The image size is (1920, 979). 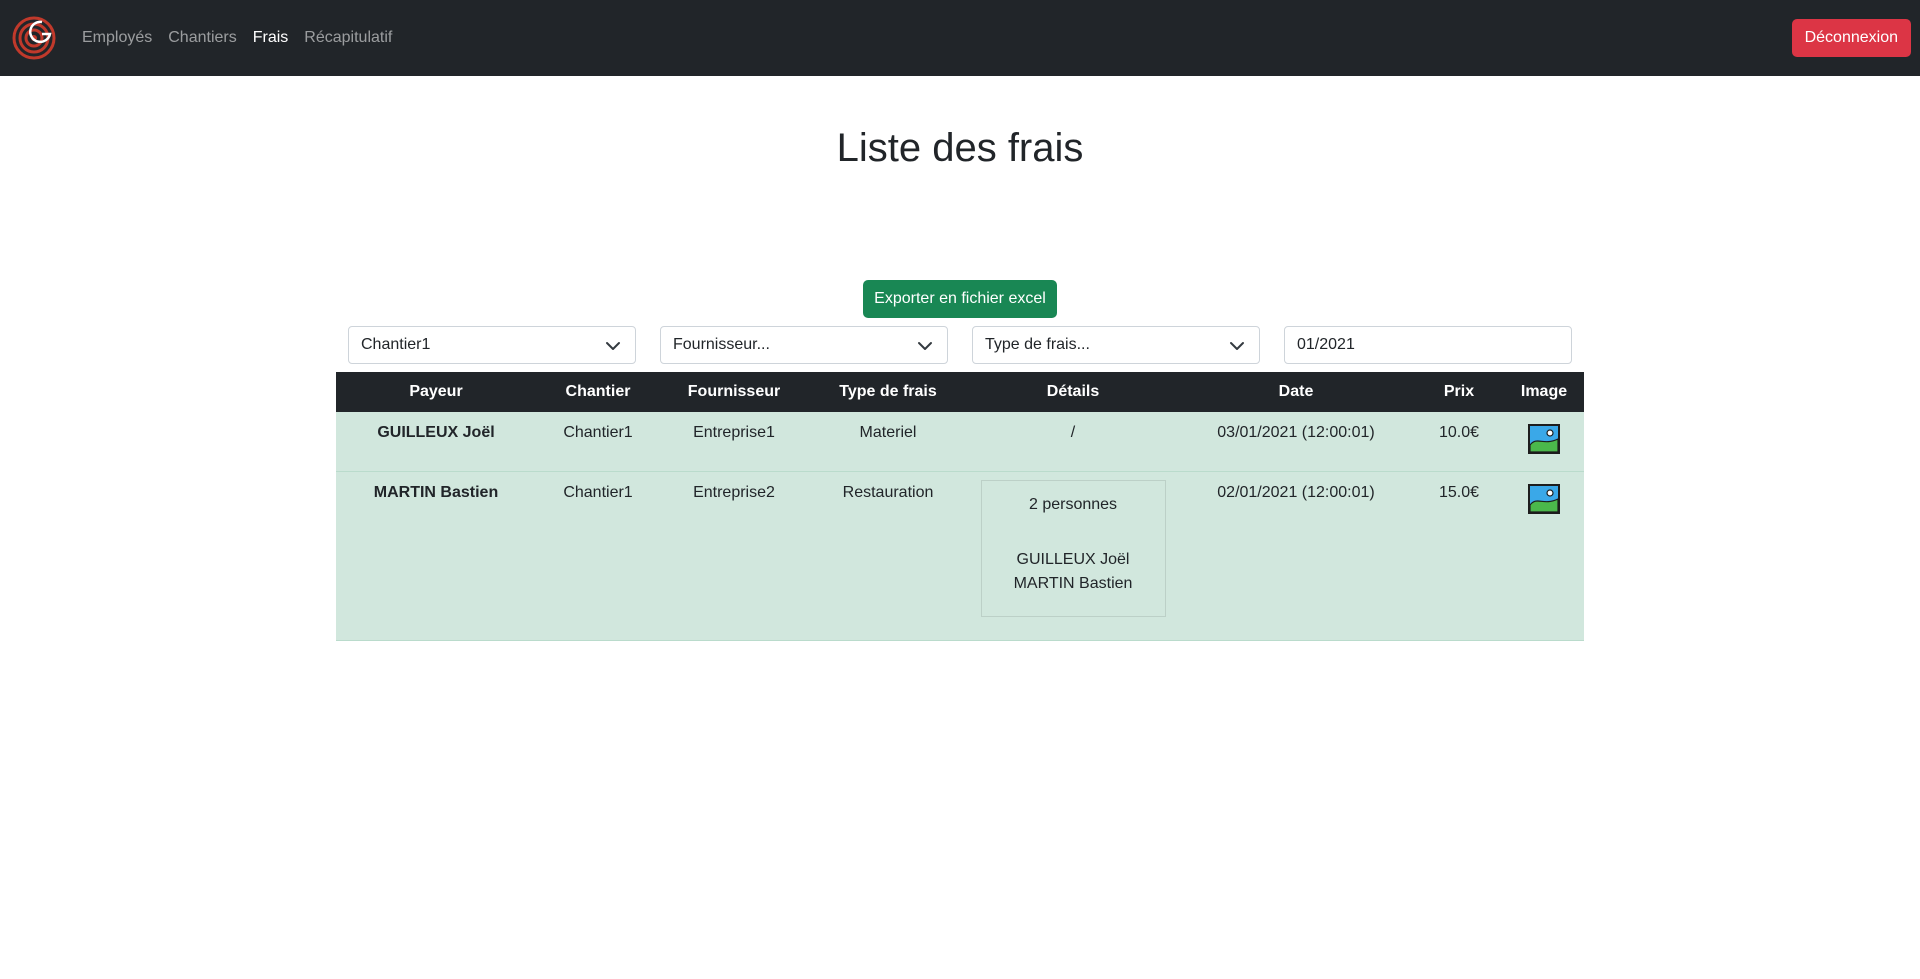 I want to click on cell-prix: 15.0€, so click(x=1459, y=492).